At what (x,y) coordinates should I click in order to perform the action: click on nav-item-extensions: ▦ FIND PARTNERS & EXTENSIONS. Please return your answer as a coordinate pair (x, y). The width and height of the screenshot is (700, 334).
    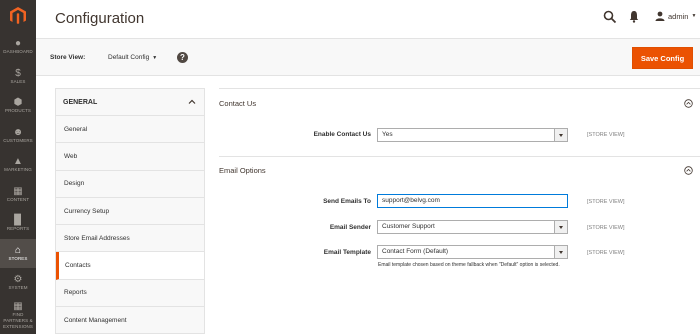
    Looking at the image, I should click on (18, 316).